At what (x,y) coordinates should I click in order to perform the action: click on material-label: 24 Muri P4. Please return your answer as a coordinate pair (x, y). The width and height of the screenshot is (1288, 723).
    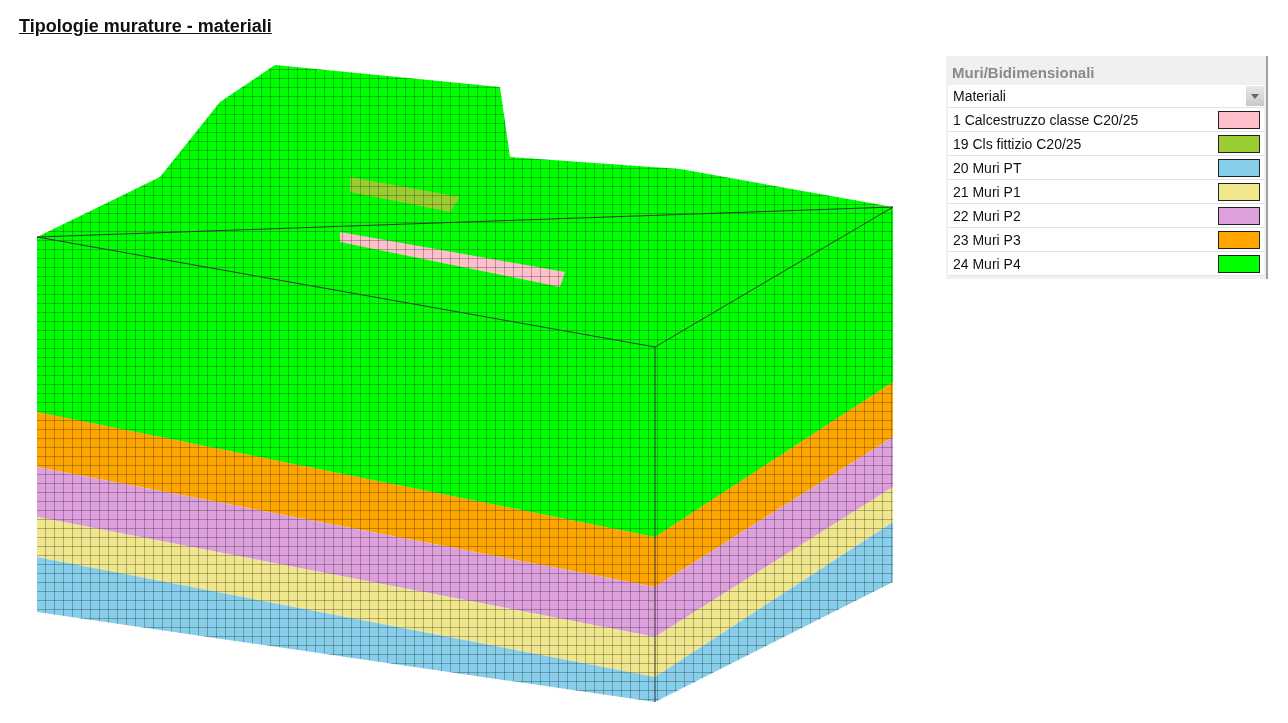
    Looking at the image, I should click on (987, 263).